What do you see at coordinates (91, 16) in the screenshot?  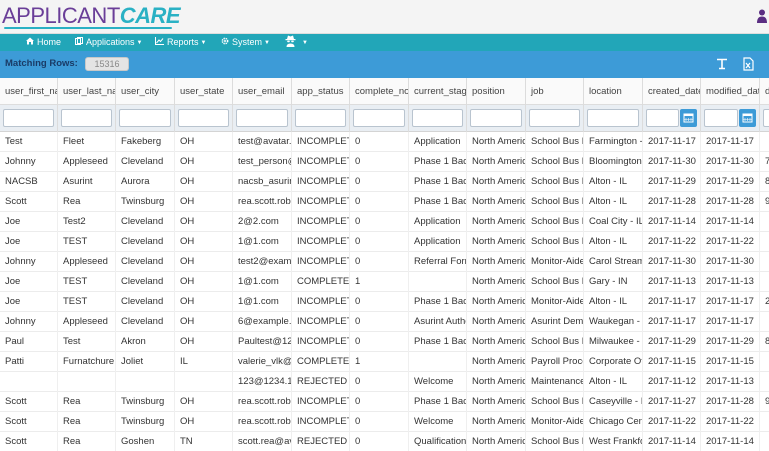 I see `applicantcare-logo: APPLICANTCARE` at bounding box center [91, 16].